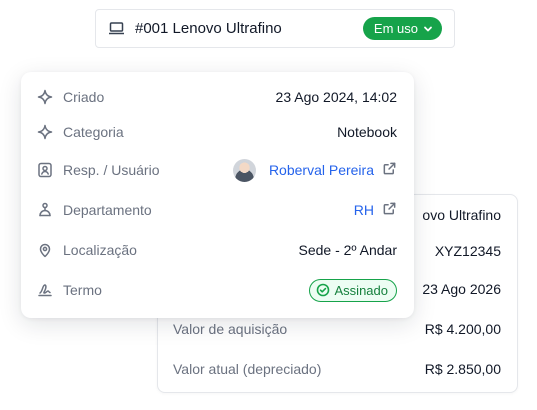 This screenshot has width=537, height=410. I want to click on categoria-value: Notebook, so click(367, 132).